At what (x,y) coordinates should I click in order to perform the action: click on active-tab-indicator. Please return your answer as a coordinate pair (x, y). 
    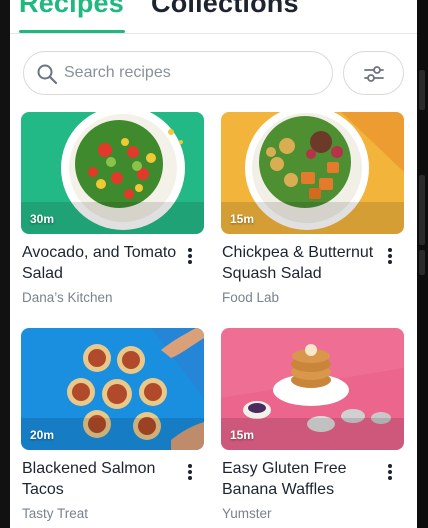
    Looking at the image, I should click on (72, 31).